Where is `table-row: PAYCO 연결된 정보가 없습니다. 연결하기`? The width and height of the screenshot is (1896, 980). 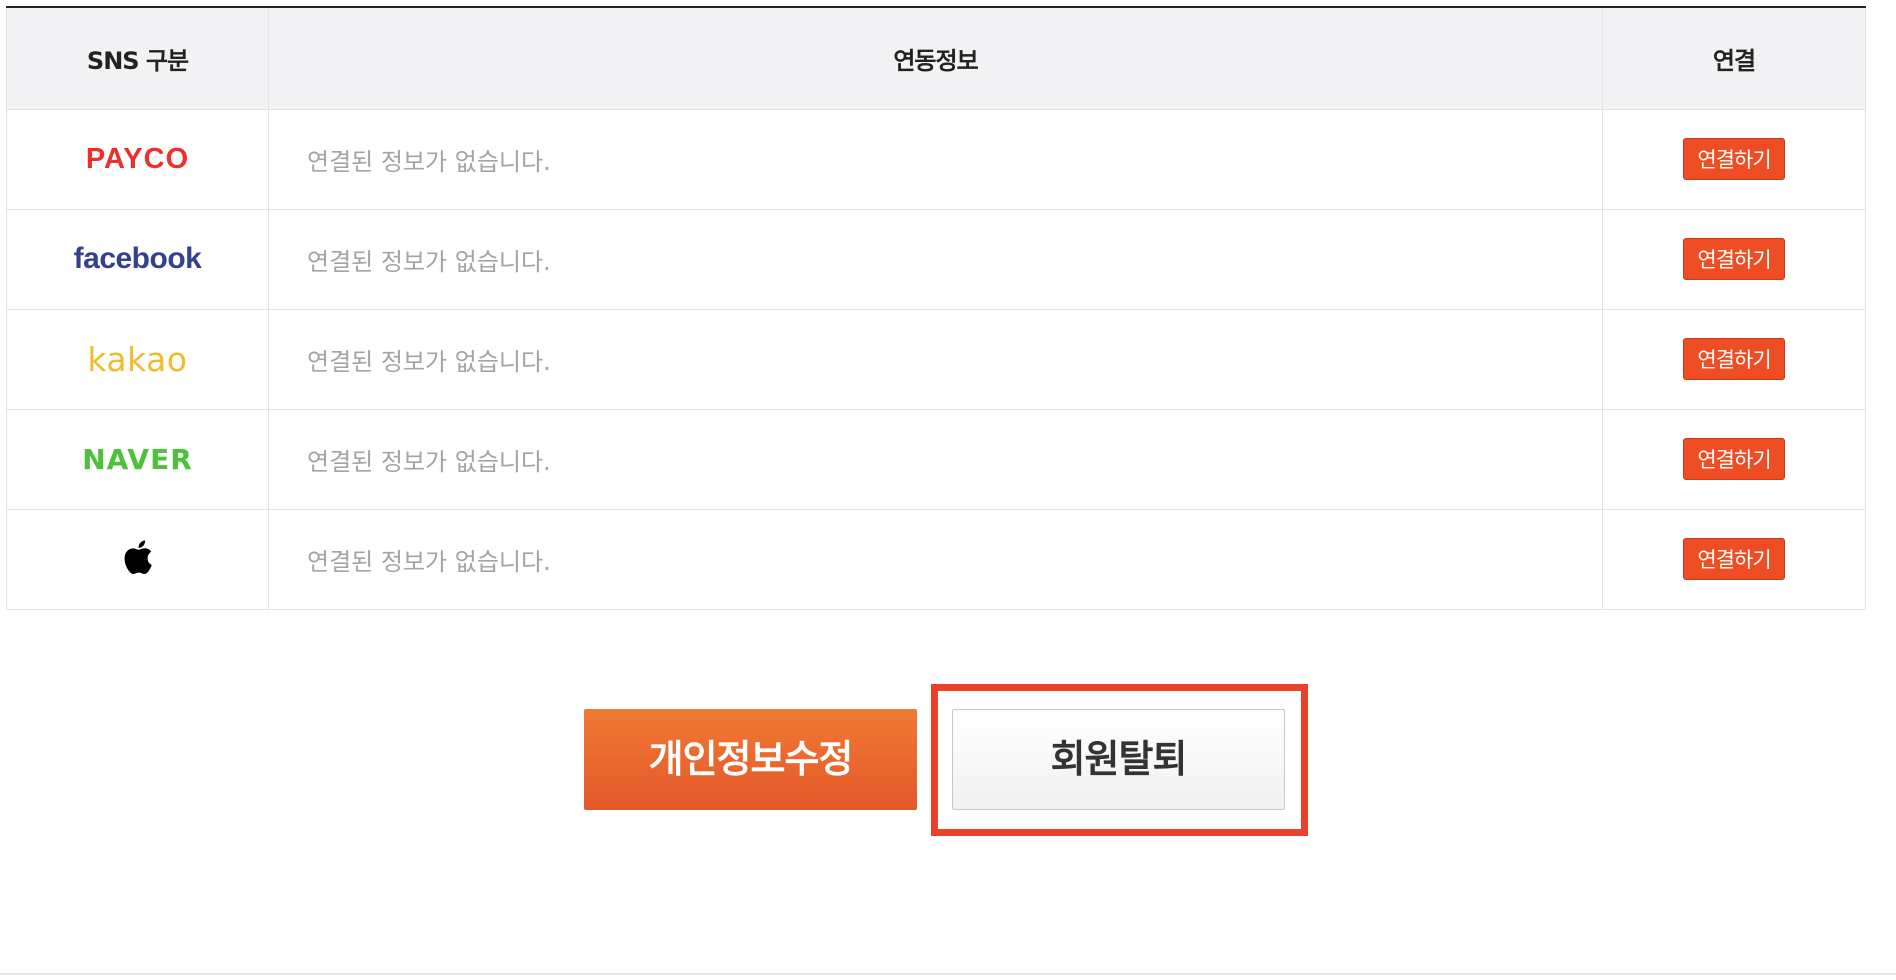
table-row: PAYCO 연결된 정보가 없습니다. 연결하기 is located at coordinates (936, 159).